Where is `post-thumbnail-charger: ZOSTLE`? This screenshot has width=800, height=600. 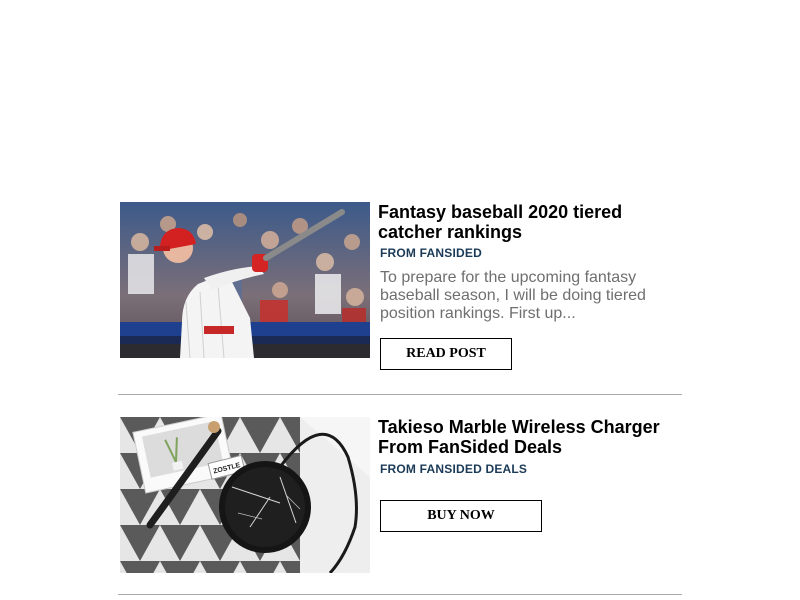
post-thumbnail-charger: ZOSTLE is located at coordinates (245, 495).